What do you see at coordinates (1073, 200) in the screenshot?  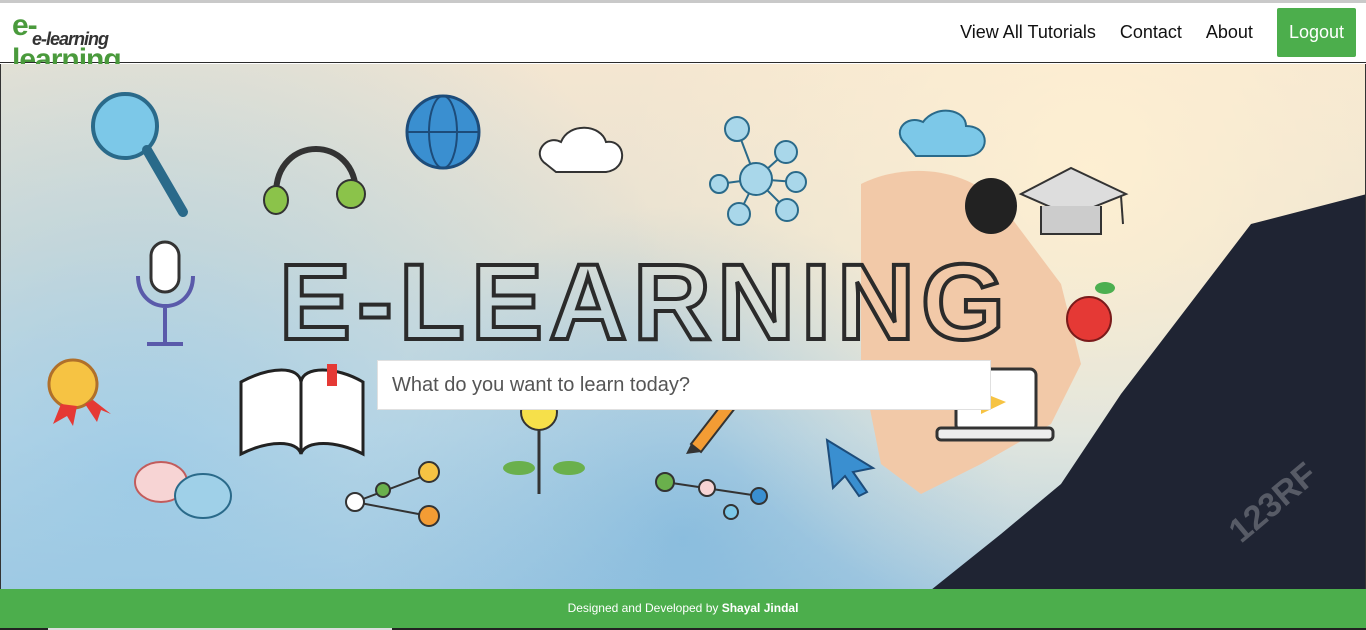 I see `graduation-cap-icon` at bounding box center [1073, 200].